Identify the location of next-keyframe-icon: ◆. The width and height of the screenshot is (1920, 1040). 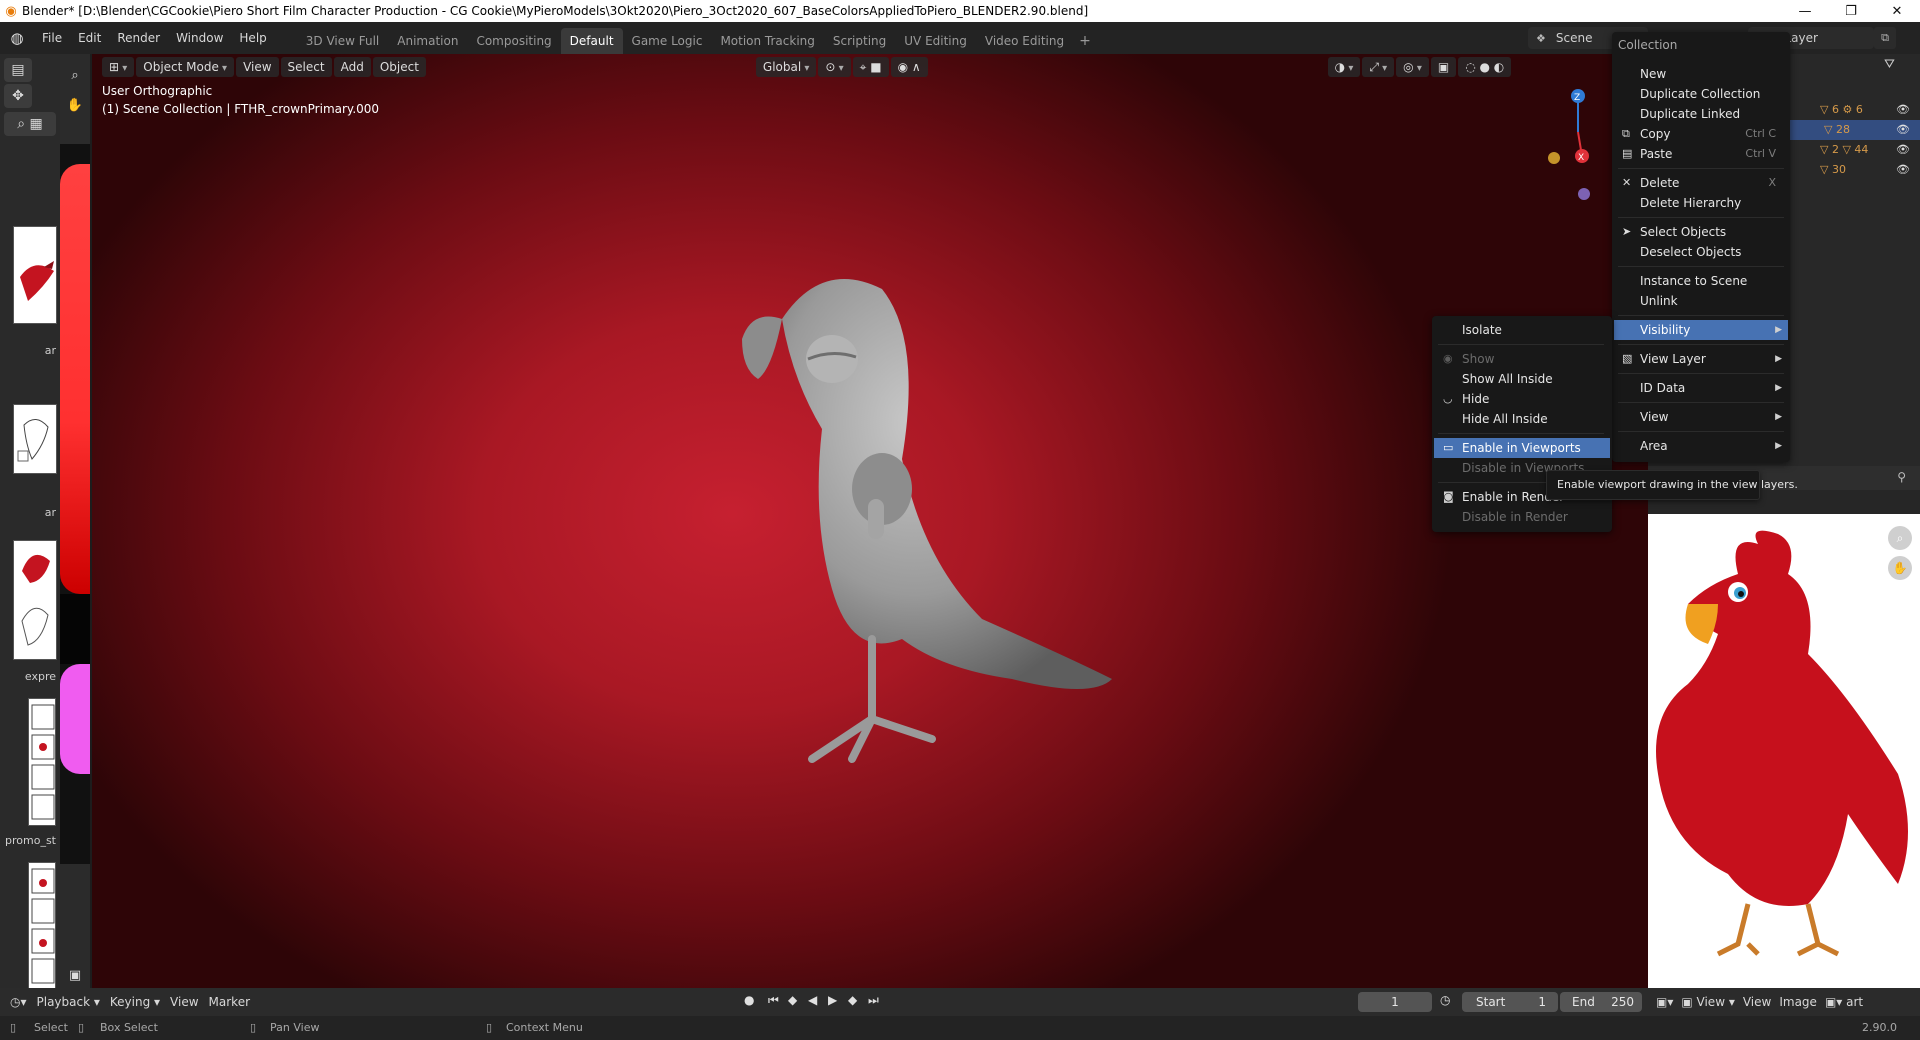
(852, 1000).